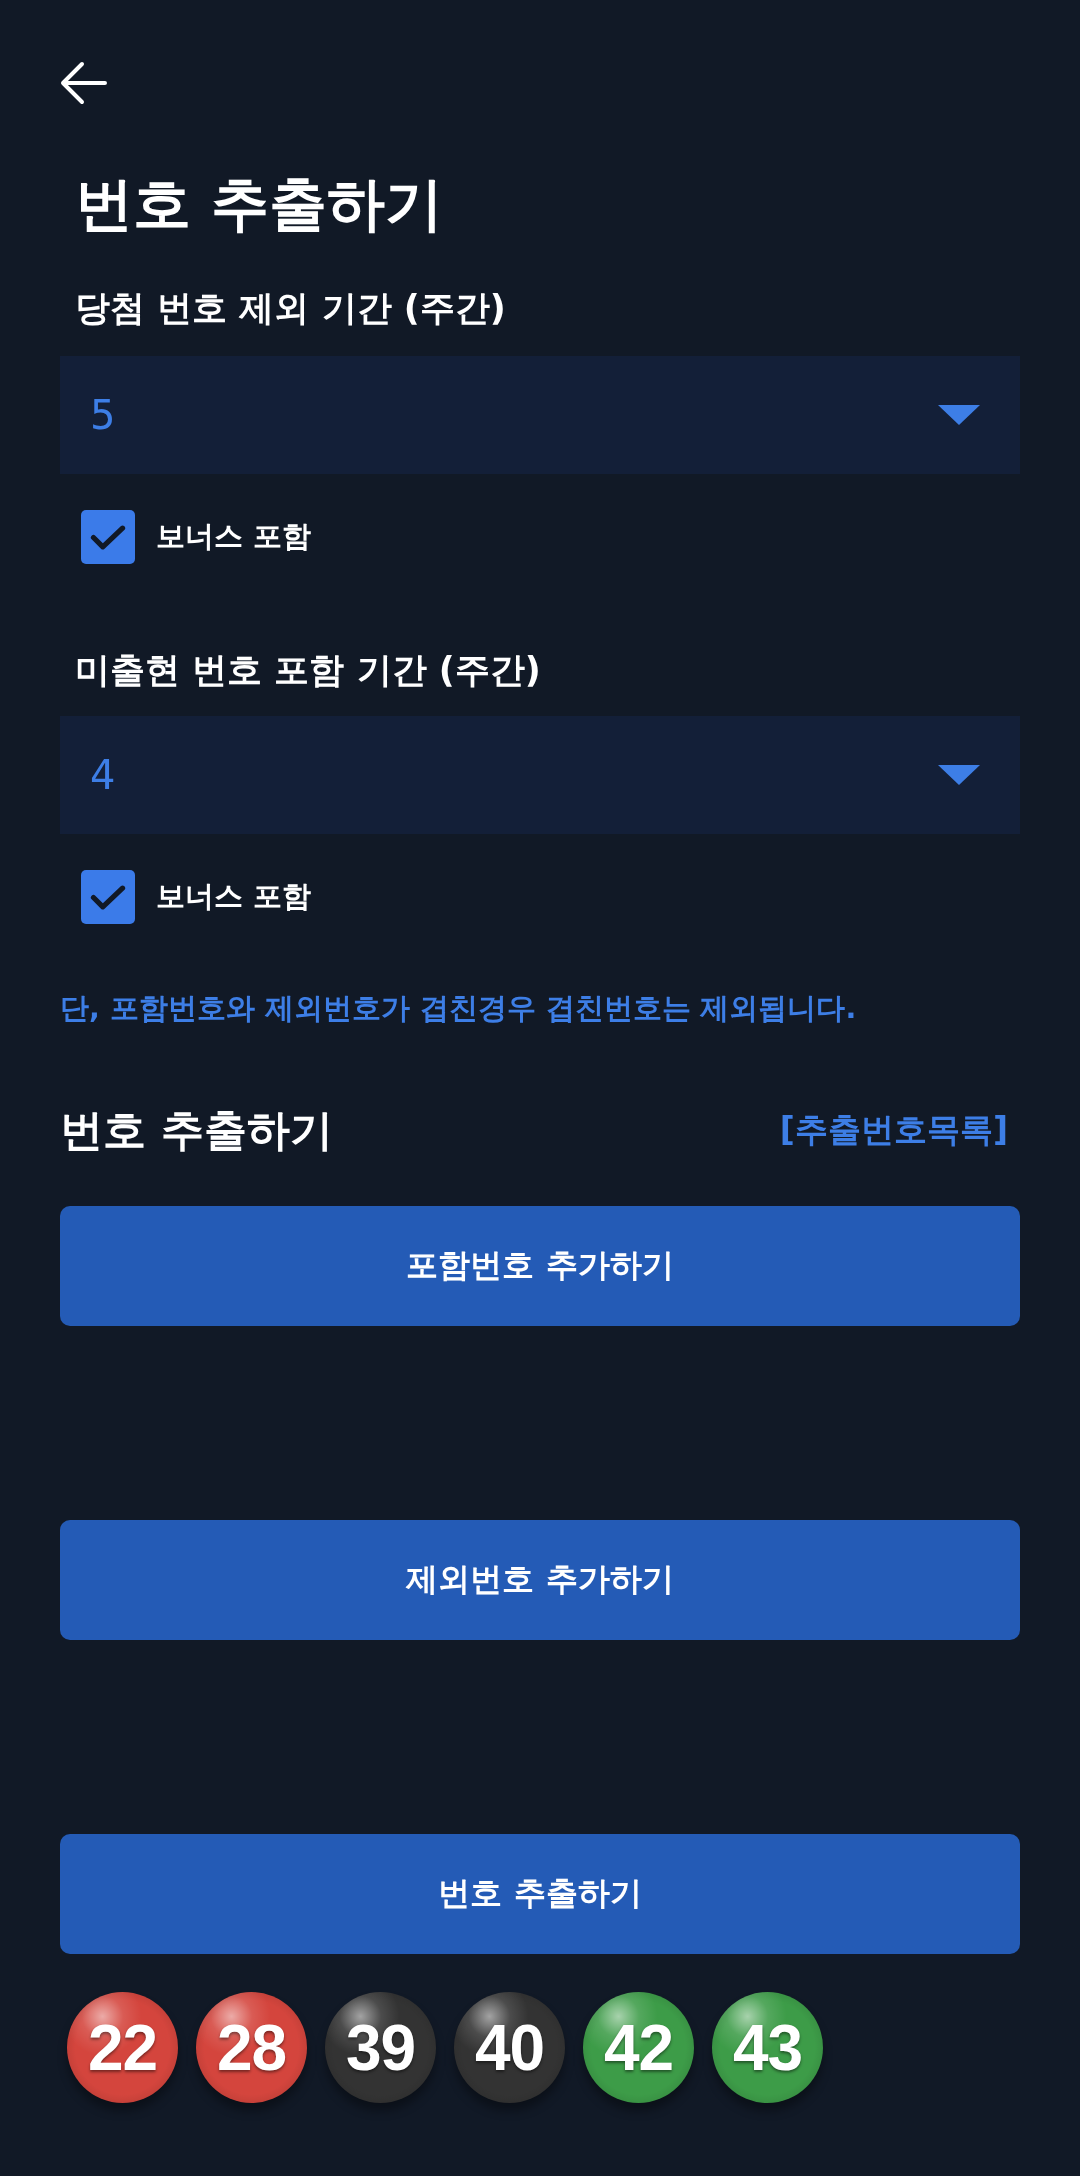 The height and width of the screenshot is (2176, 1080). I want to click on field-label: 미출현 번호 포함 기간 (주간), so click(308, 670).